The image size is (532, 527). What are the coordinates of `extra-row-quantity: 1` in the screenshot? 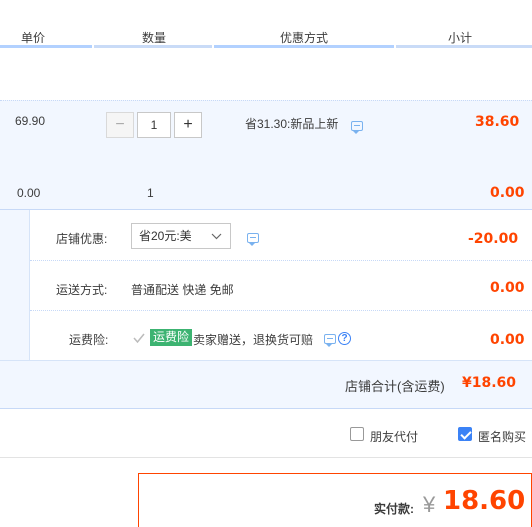 It's located at (150, 193).